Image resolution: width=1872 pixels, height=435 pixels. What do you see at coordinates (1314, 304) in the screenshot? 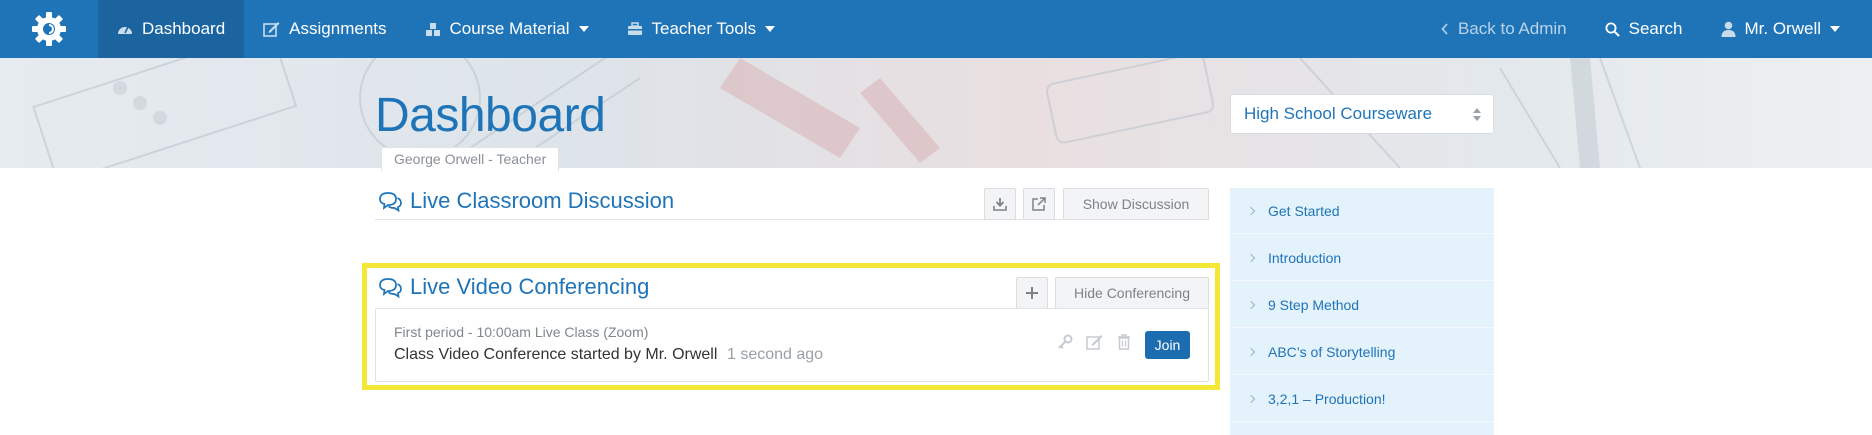
I see `sidebar-item-label: 9 Step Method` at bounding box center [1314, 304].